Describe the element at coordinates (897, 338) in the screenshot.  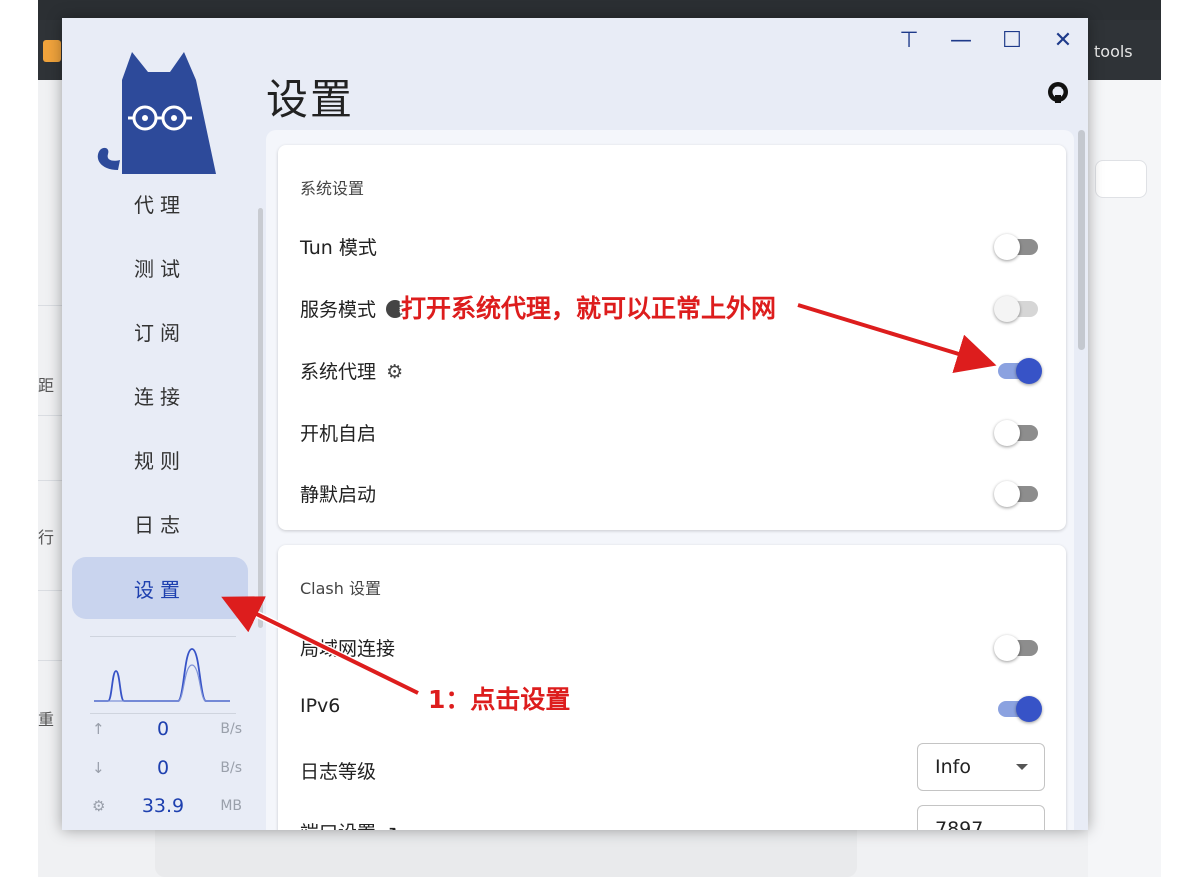
I see `arrow-to-system-proxy` at that location.